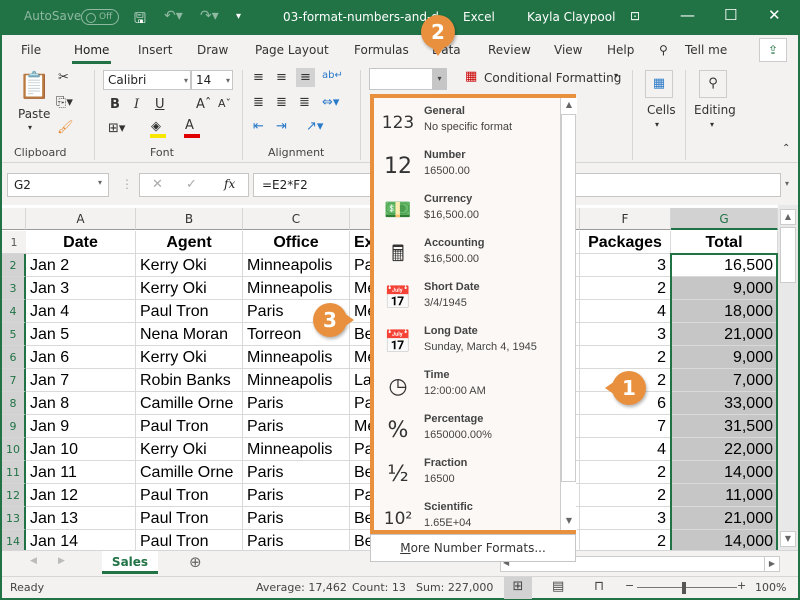 Image resolution: width=800 pixels, height=600 pixels. Describe the element at coordinates (81, 540) in the screenshot. I see `cell-a: Jan 14` at that location.